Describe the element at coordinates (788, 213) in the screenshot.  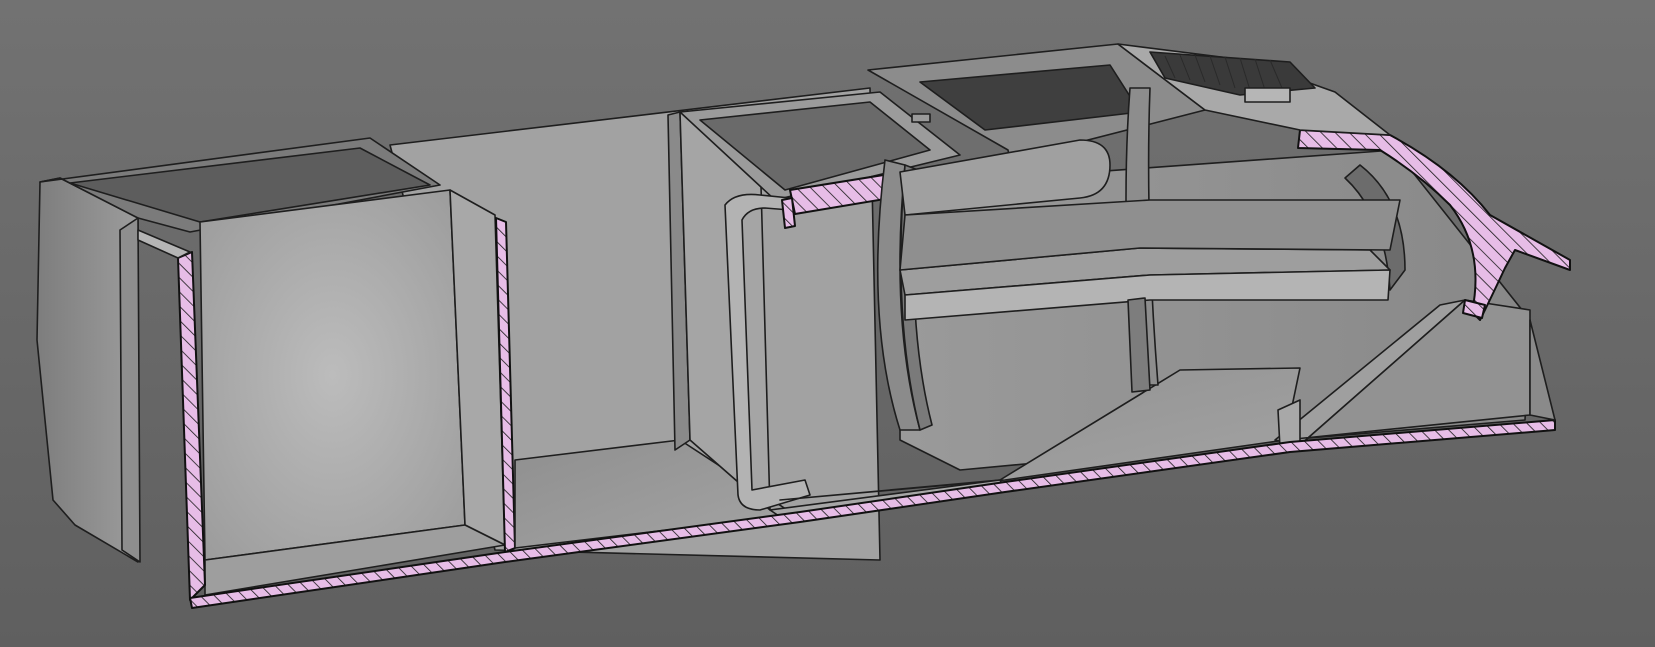
I see `section-cut-shelf-lip` at that location.